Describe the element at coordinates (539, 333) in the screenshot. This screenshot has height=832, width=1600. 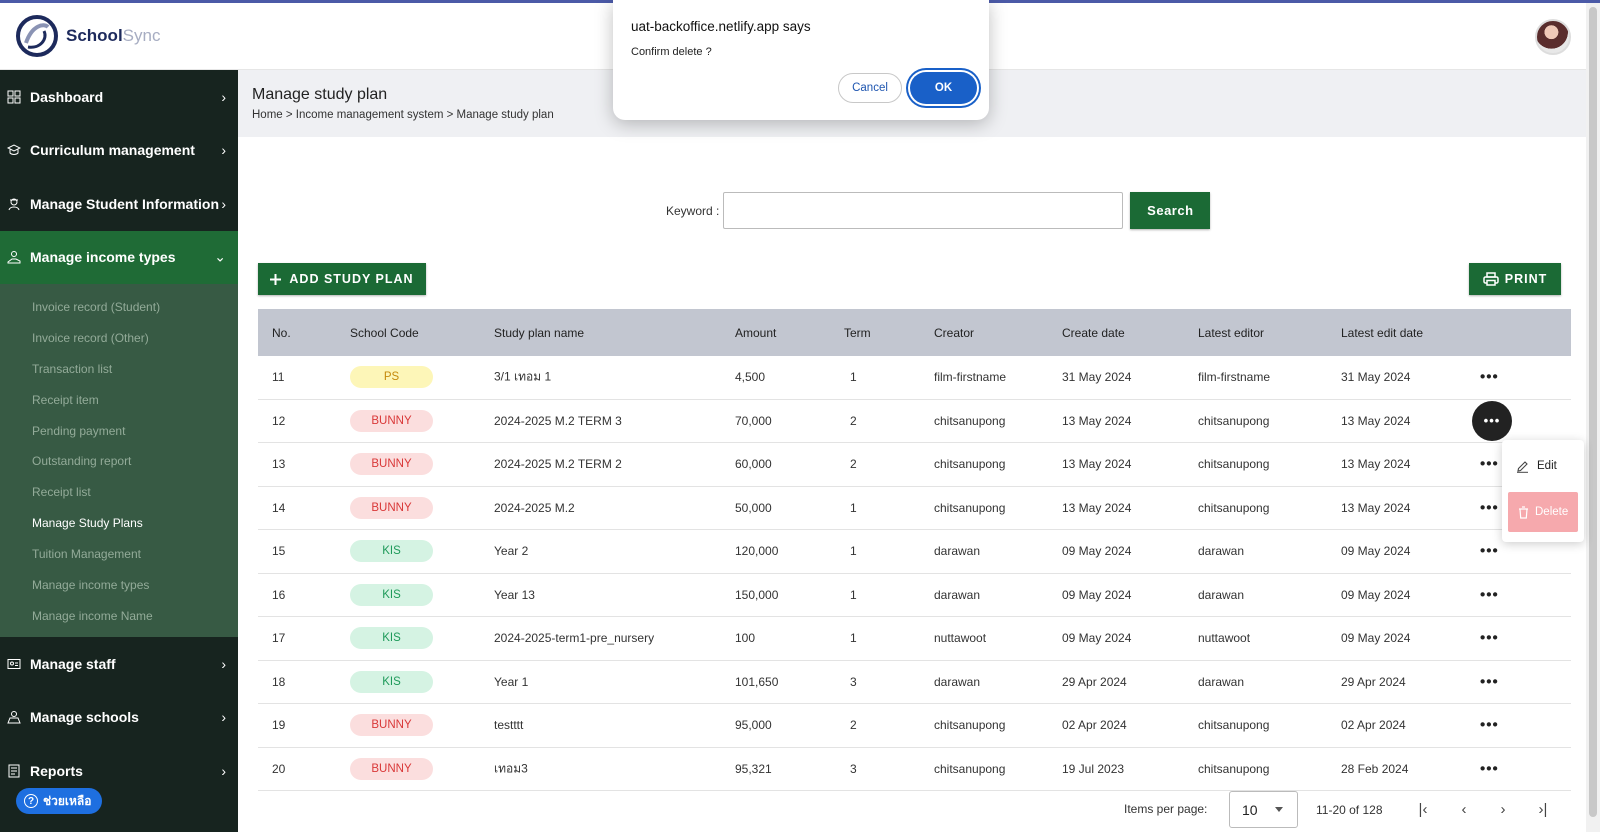
I see `col-header-plan-name: Study plan name` at that location.